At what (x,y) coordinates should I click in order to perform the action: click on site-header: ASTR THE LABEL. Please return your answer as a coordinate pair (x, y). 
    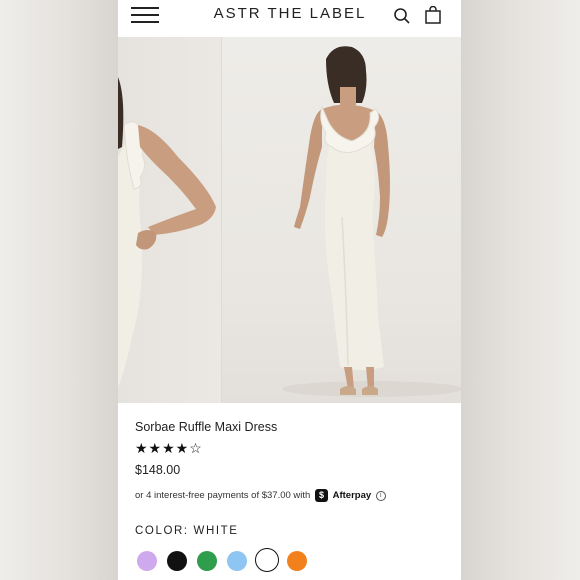
    Looking at the image, I should click on (289, 18).